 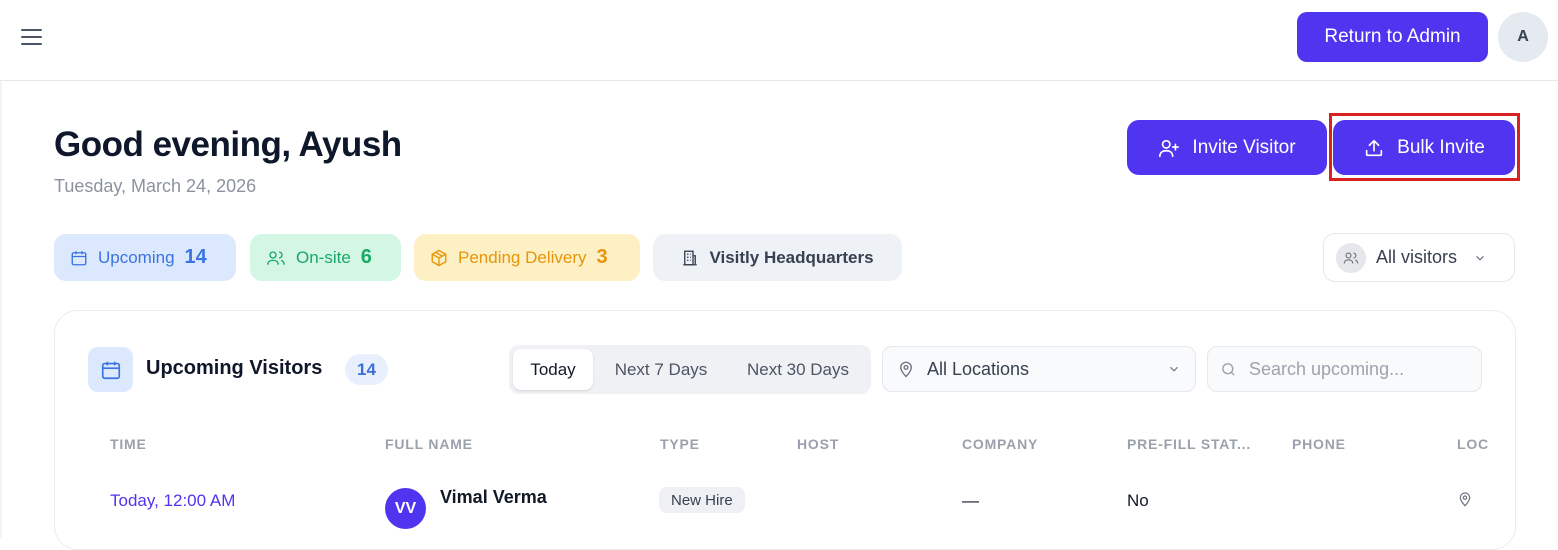 I want to click on location-pill-label: Visitly Headquarters, so click(x=791, y=257).